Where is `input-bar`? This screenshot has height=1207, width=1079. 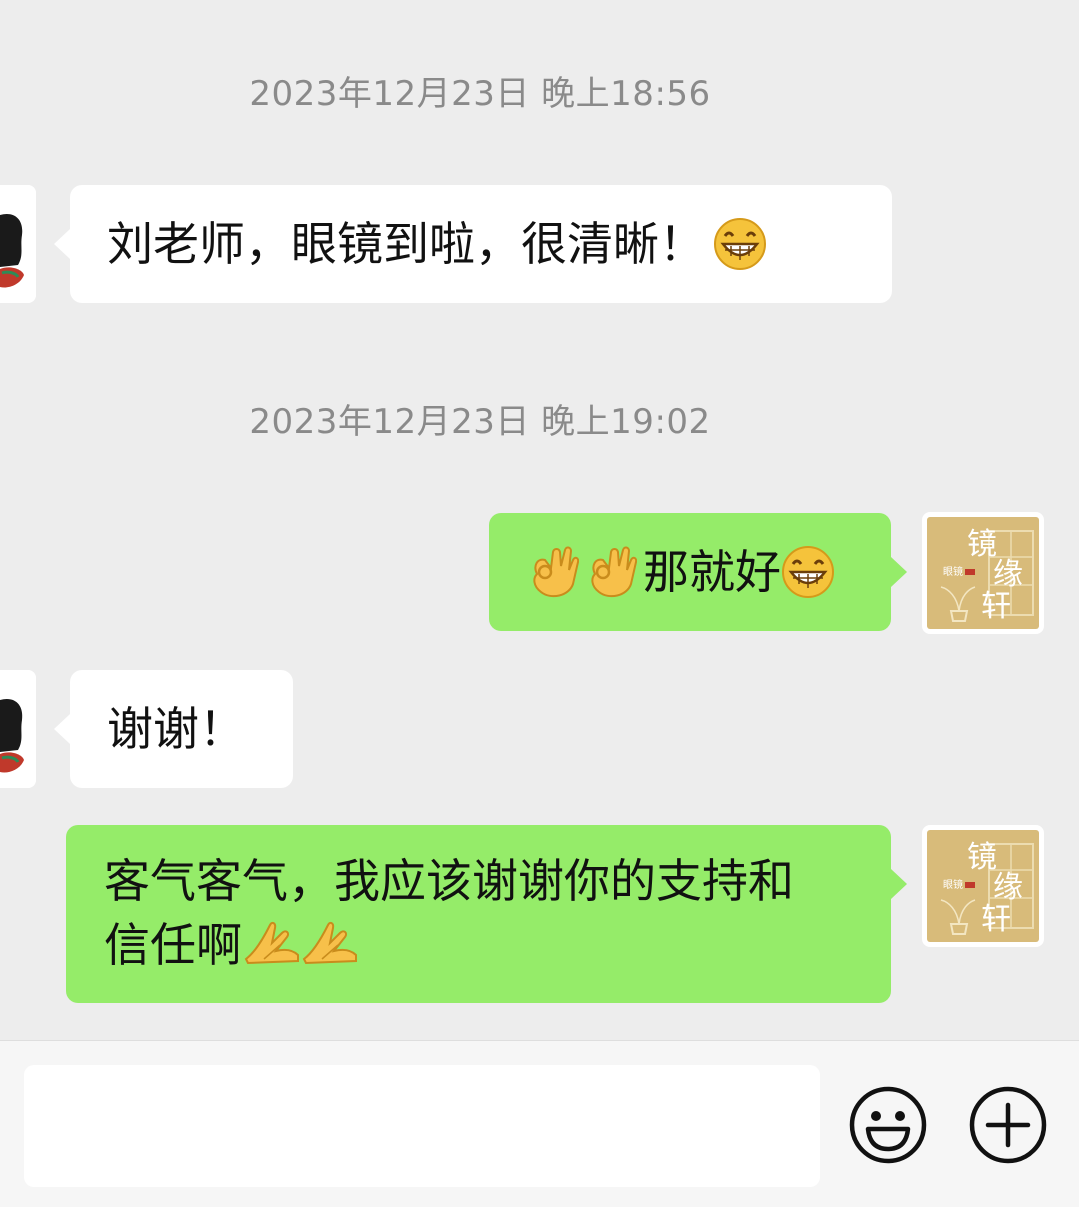 input-bar is located at coordinates (539, 1123).